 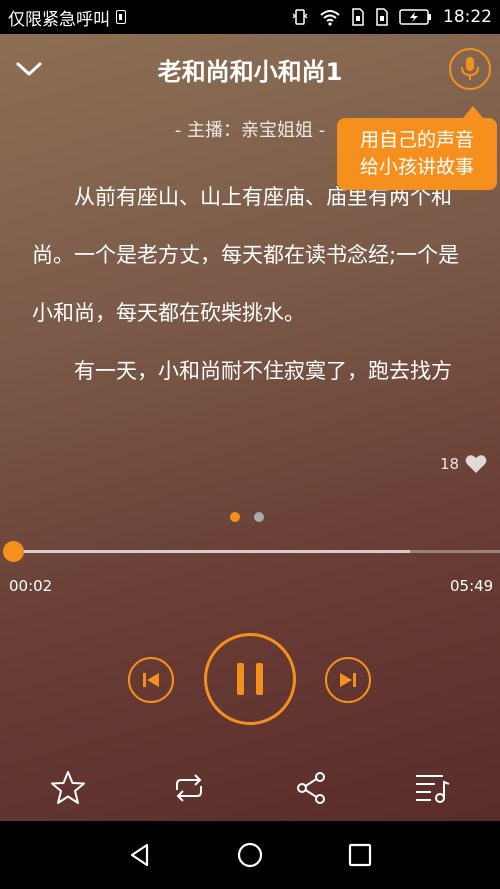 What do you see at coordinates (247, 517) in the screenshot?
I see `page-indicator` at bounding box center [247, 517].